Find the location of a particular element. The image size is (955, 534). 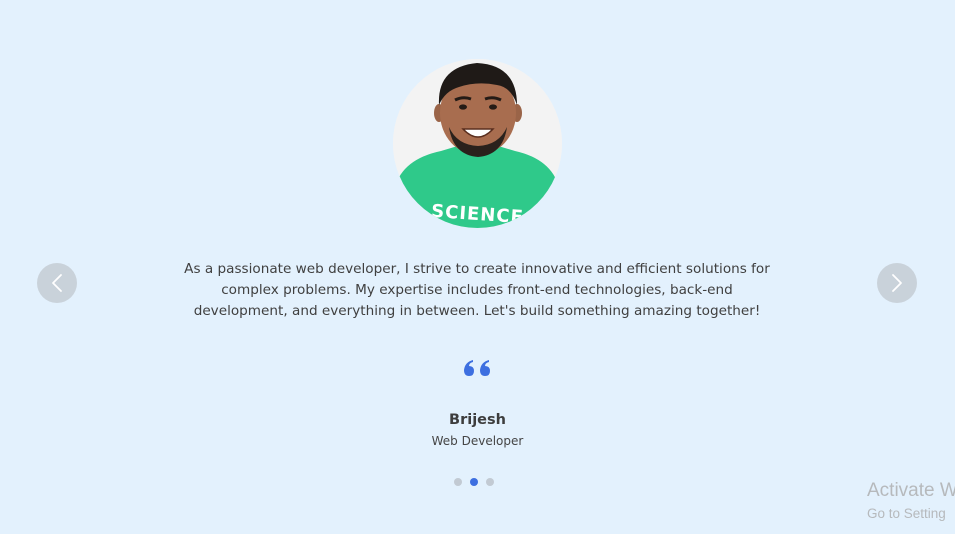

chevron-right-icon is located at coordinates (897, 283).